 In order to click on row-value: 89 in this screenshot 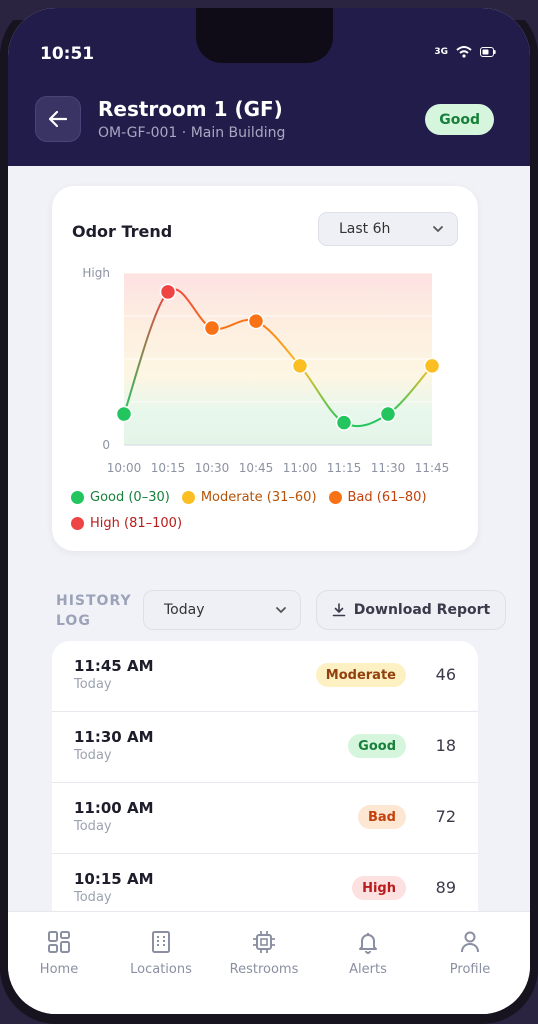, I will do `click(445, 887)`.